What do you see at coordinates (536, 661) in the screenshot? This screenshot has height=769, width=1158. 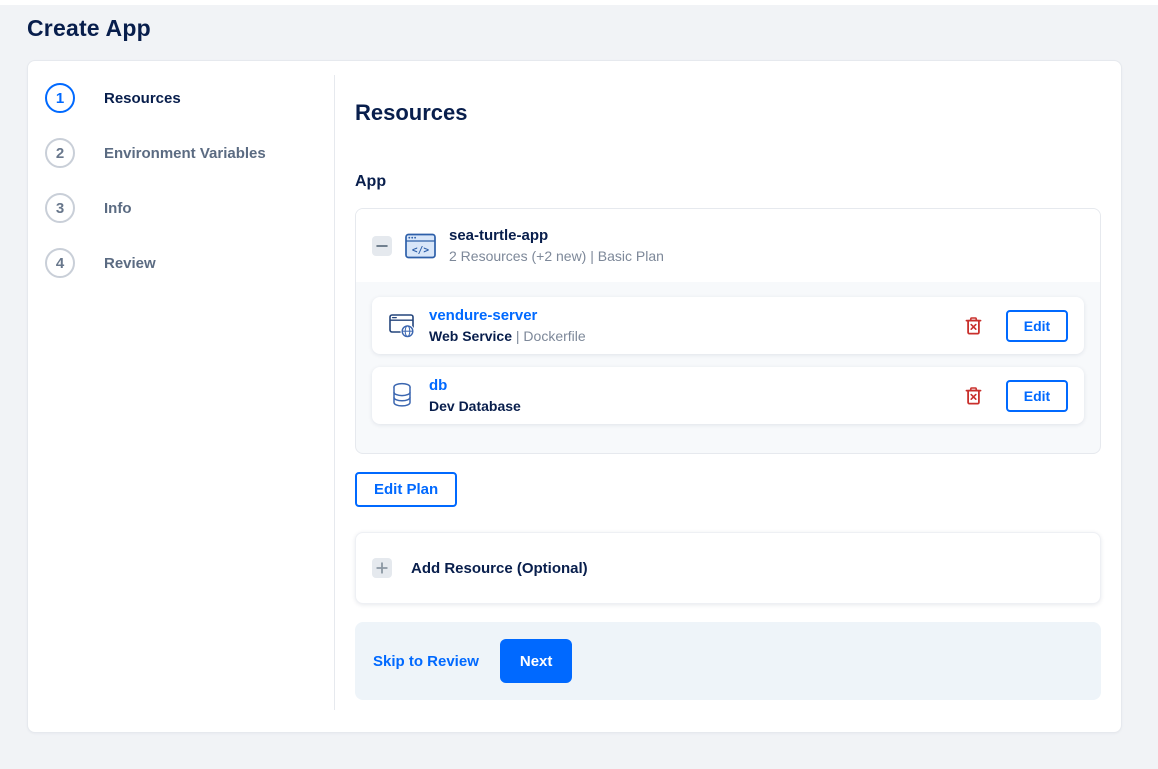 I see `next-button: Next` at bounding box center [536, 661].